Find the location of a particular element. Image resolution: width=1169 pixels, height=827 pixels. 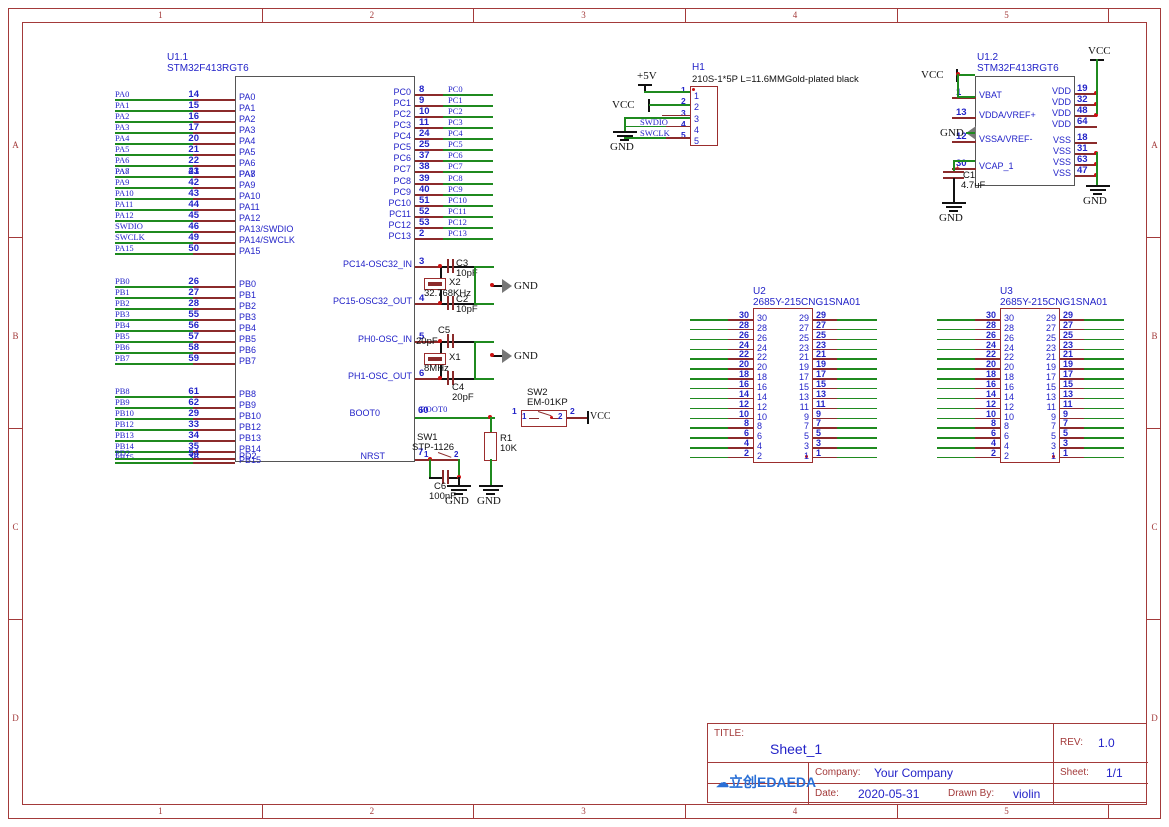

pin-name-PC2: PC2 is located at coordinates (402, 114).